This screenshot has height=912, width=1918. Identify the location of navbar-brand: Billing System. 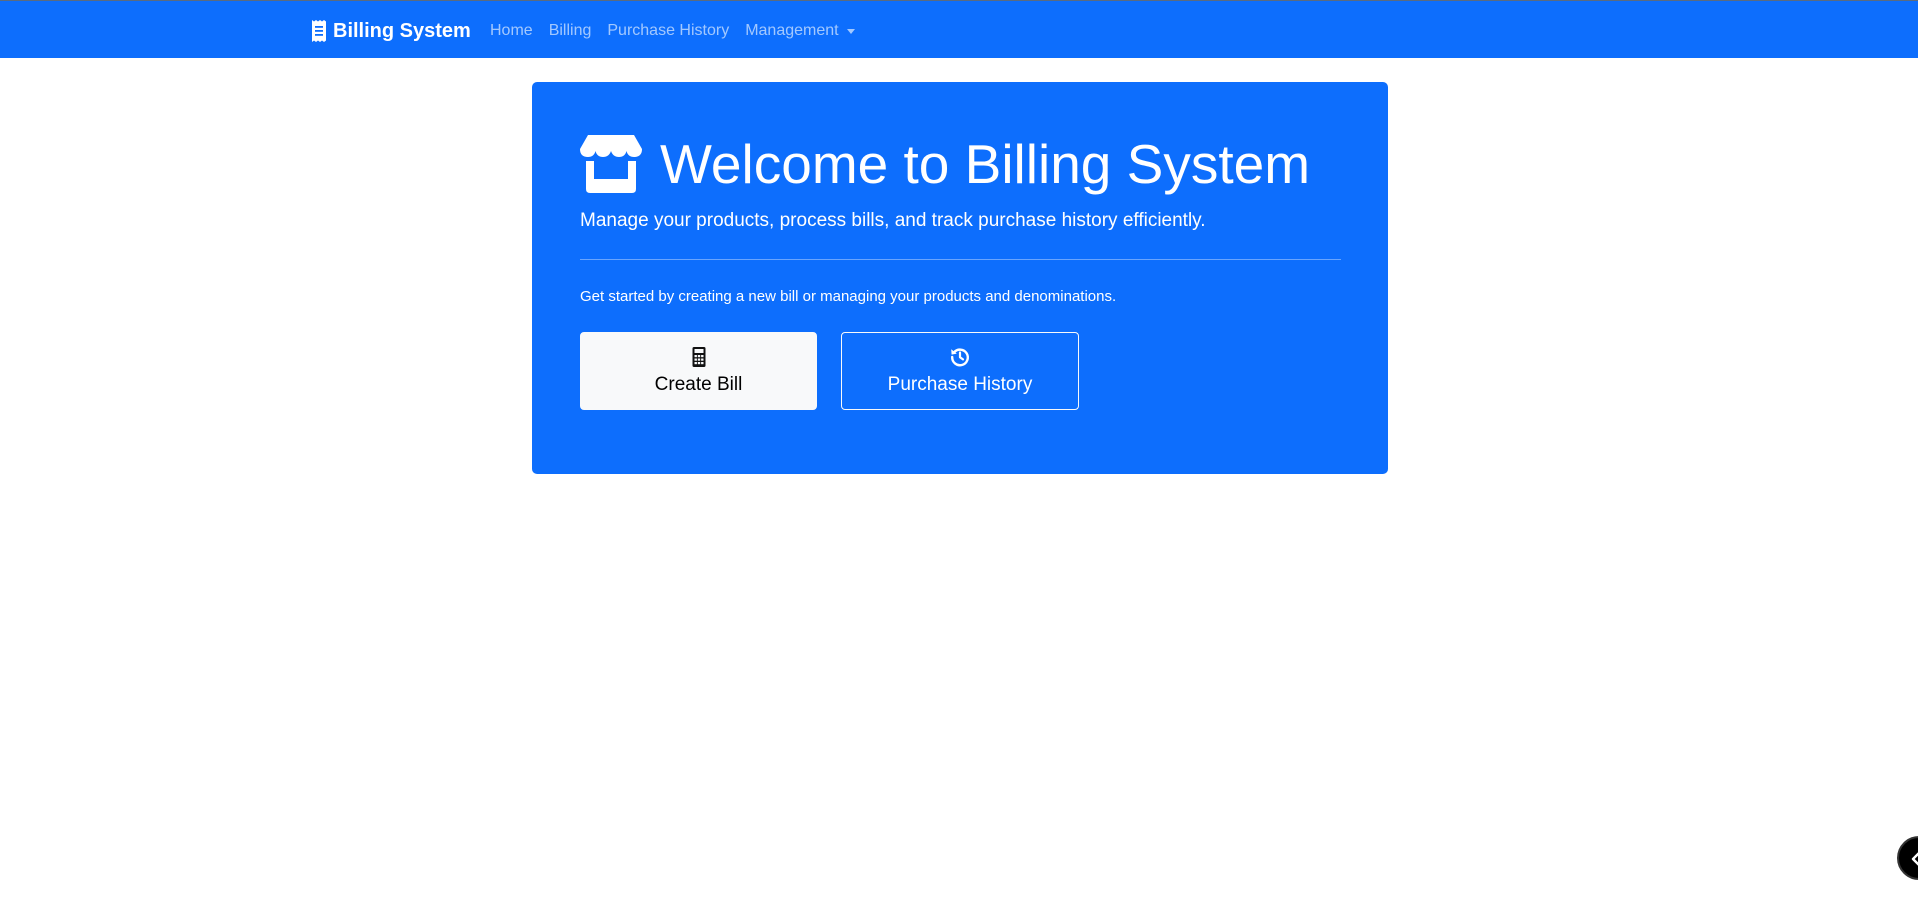
(391, 31).